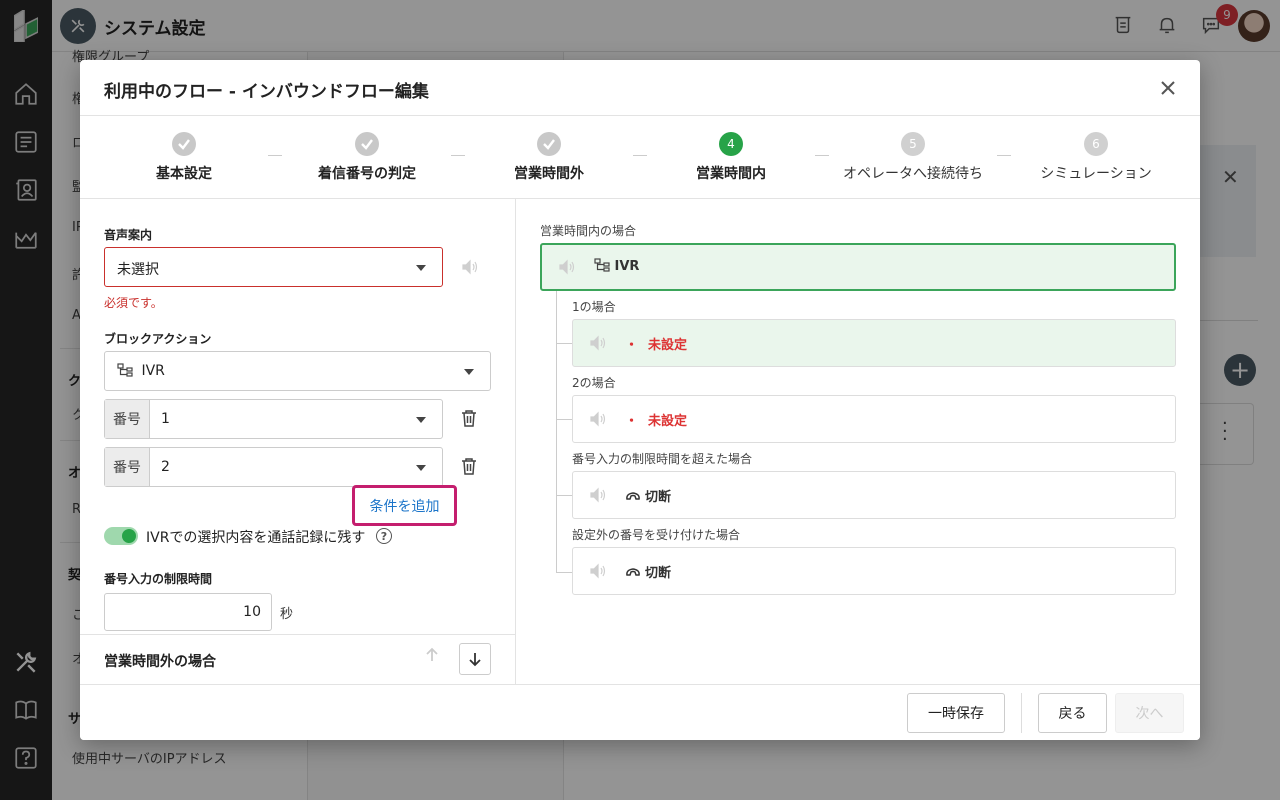 This screenshot has height=800, width=1280. Describe the element at coordinates (165, 419) in the screenshot. I see `number-value: 1` at that location.